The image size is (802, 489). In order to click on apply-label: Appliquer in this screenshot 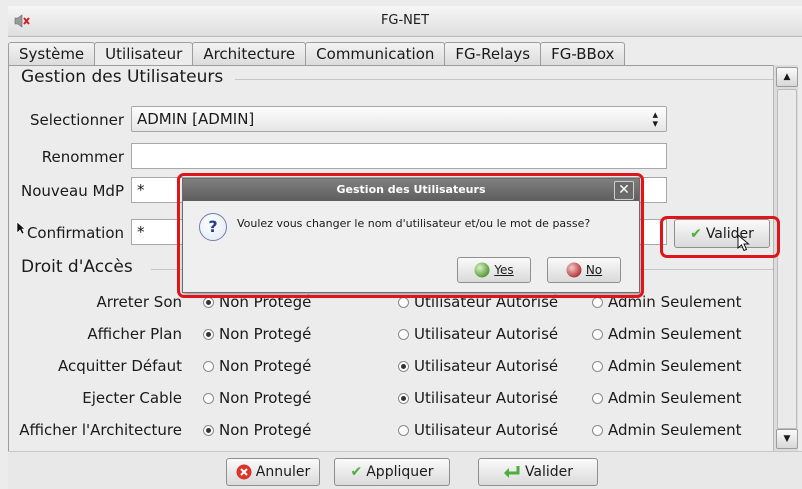, I will do `click(400, 472)`.